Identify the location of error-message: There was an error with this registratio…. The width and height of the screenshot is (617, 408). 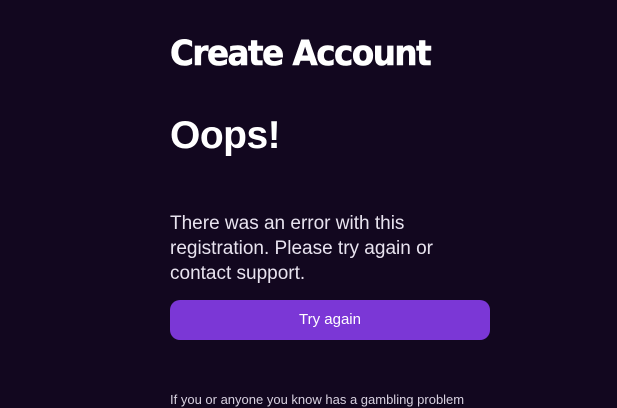
(301, 248).